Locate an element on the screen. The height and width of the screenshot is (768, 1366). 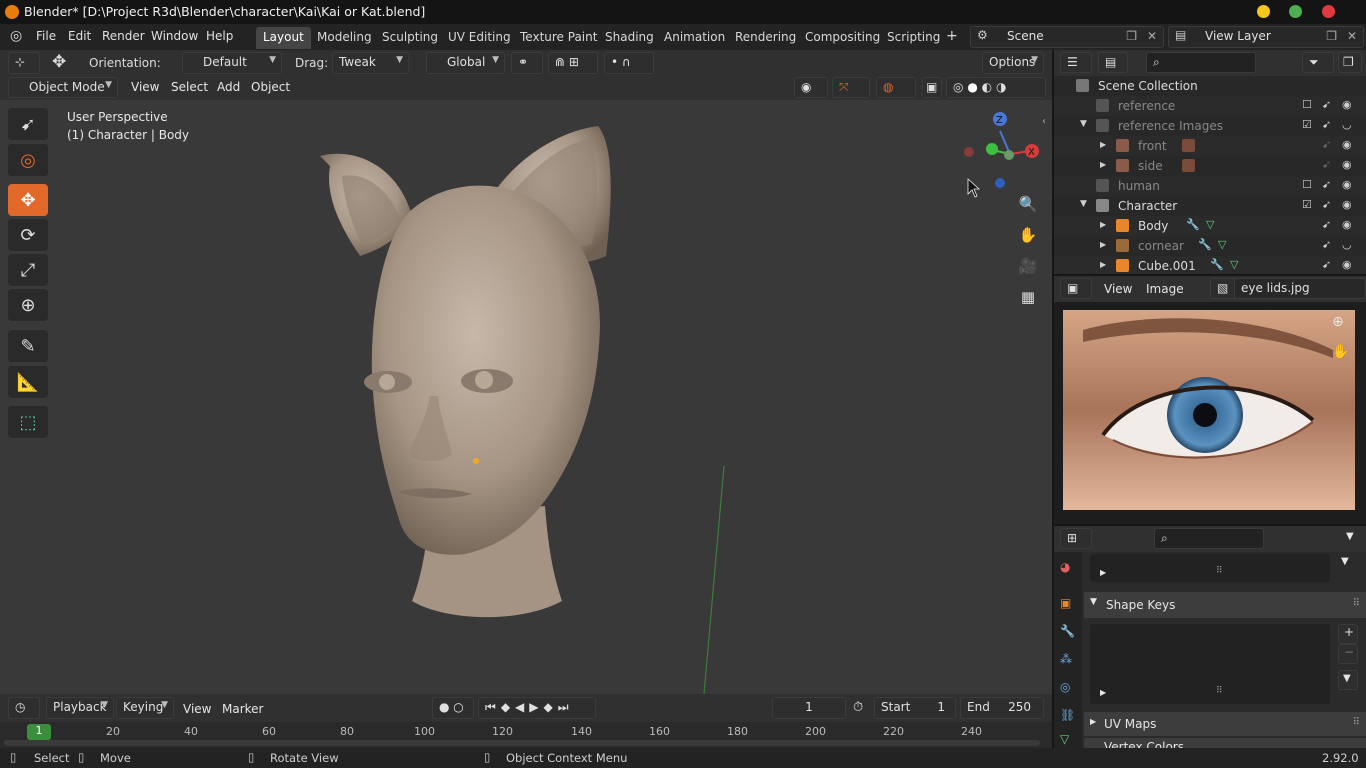
world-tab-icon: ◕ is located at coordinates (1065, 567).